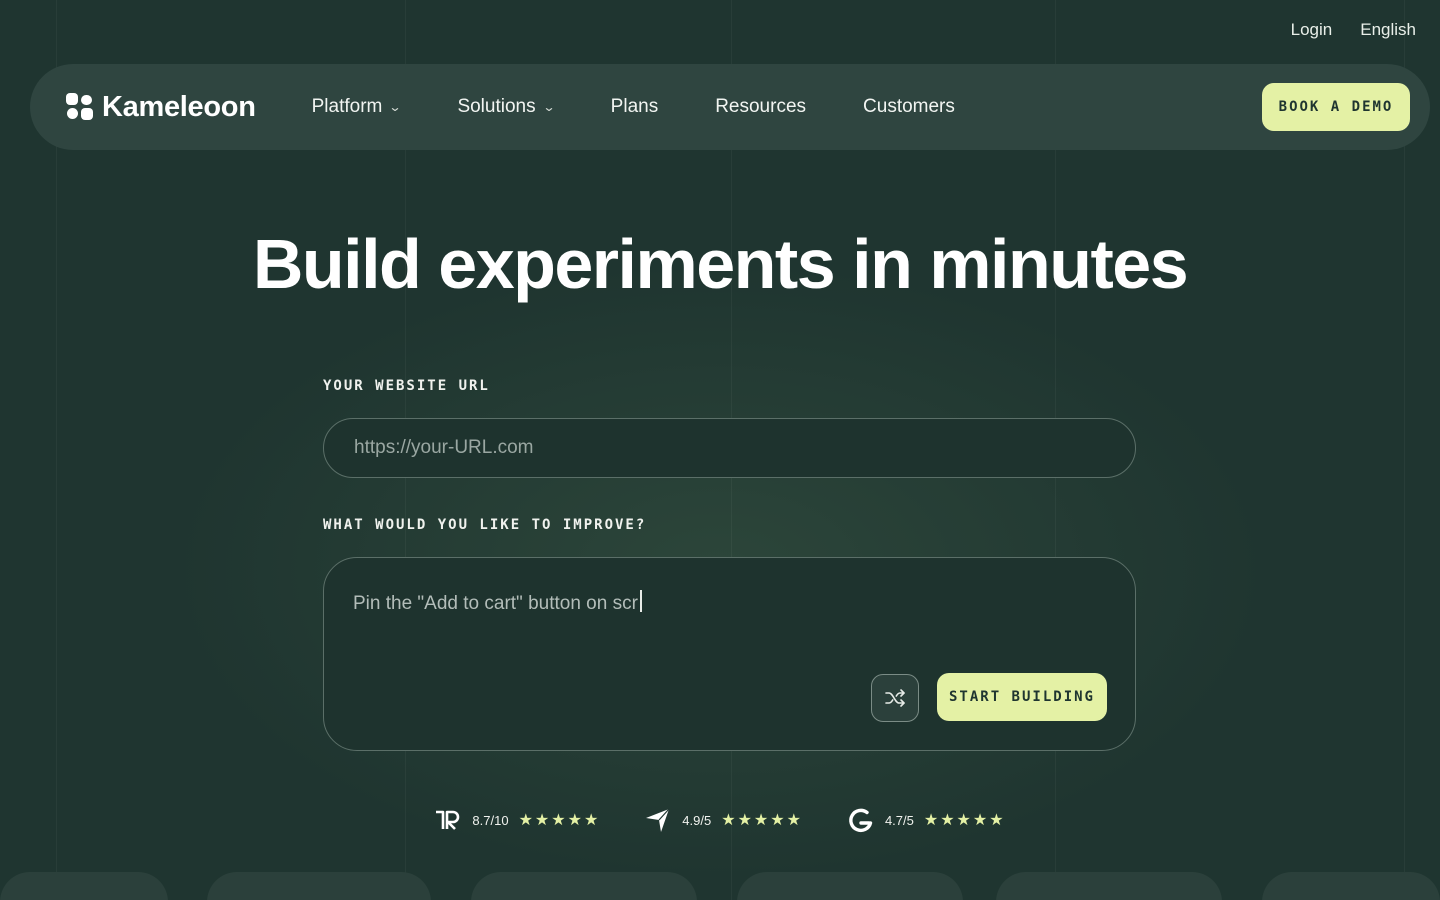  What do you see at coordinates (658, 820) in the screenshot?
I see `capterra-logo-icon` at bounding box center [658, 820].